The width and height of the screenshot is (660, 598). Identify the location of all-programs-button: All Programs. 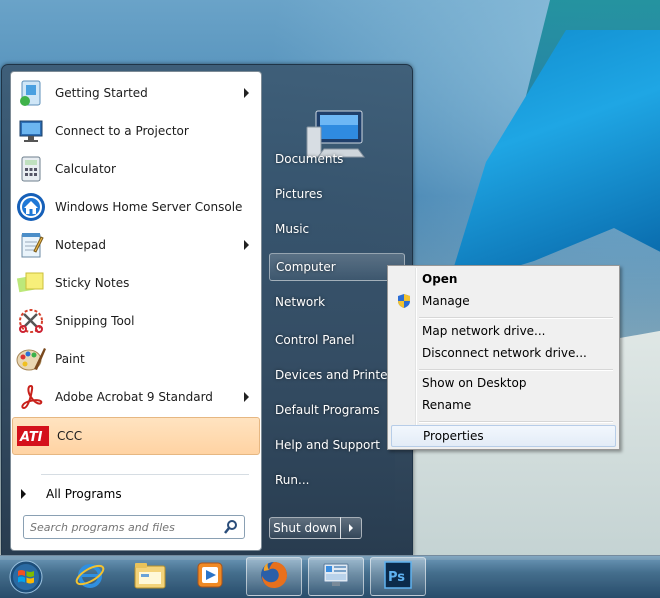
(135, 494).